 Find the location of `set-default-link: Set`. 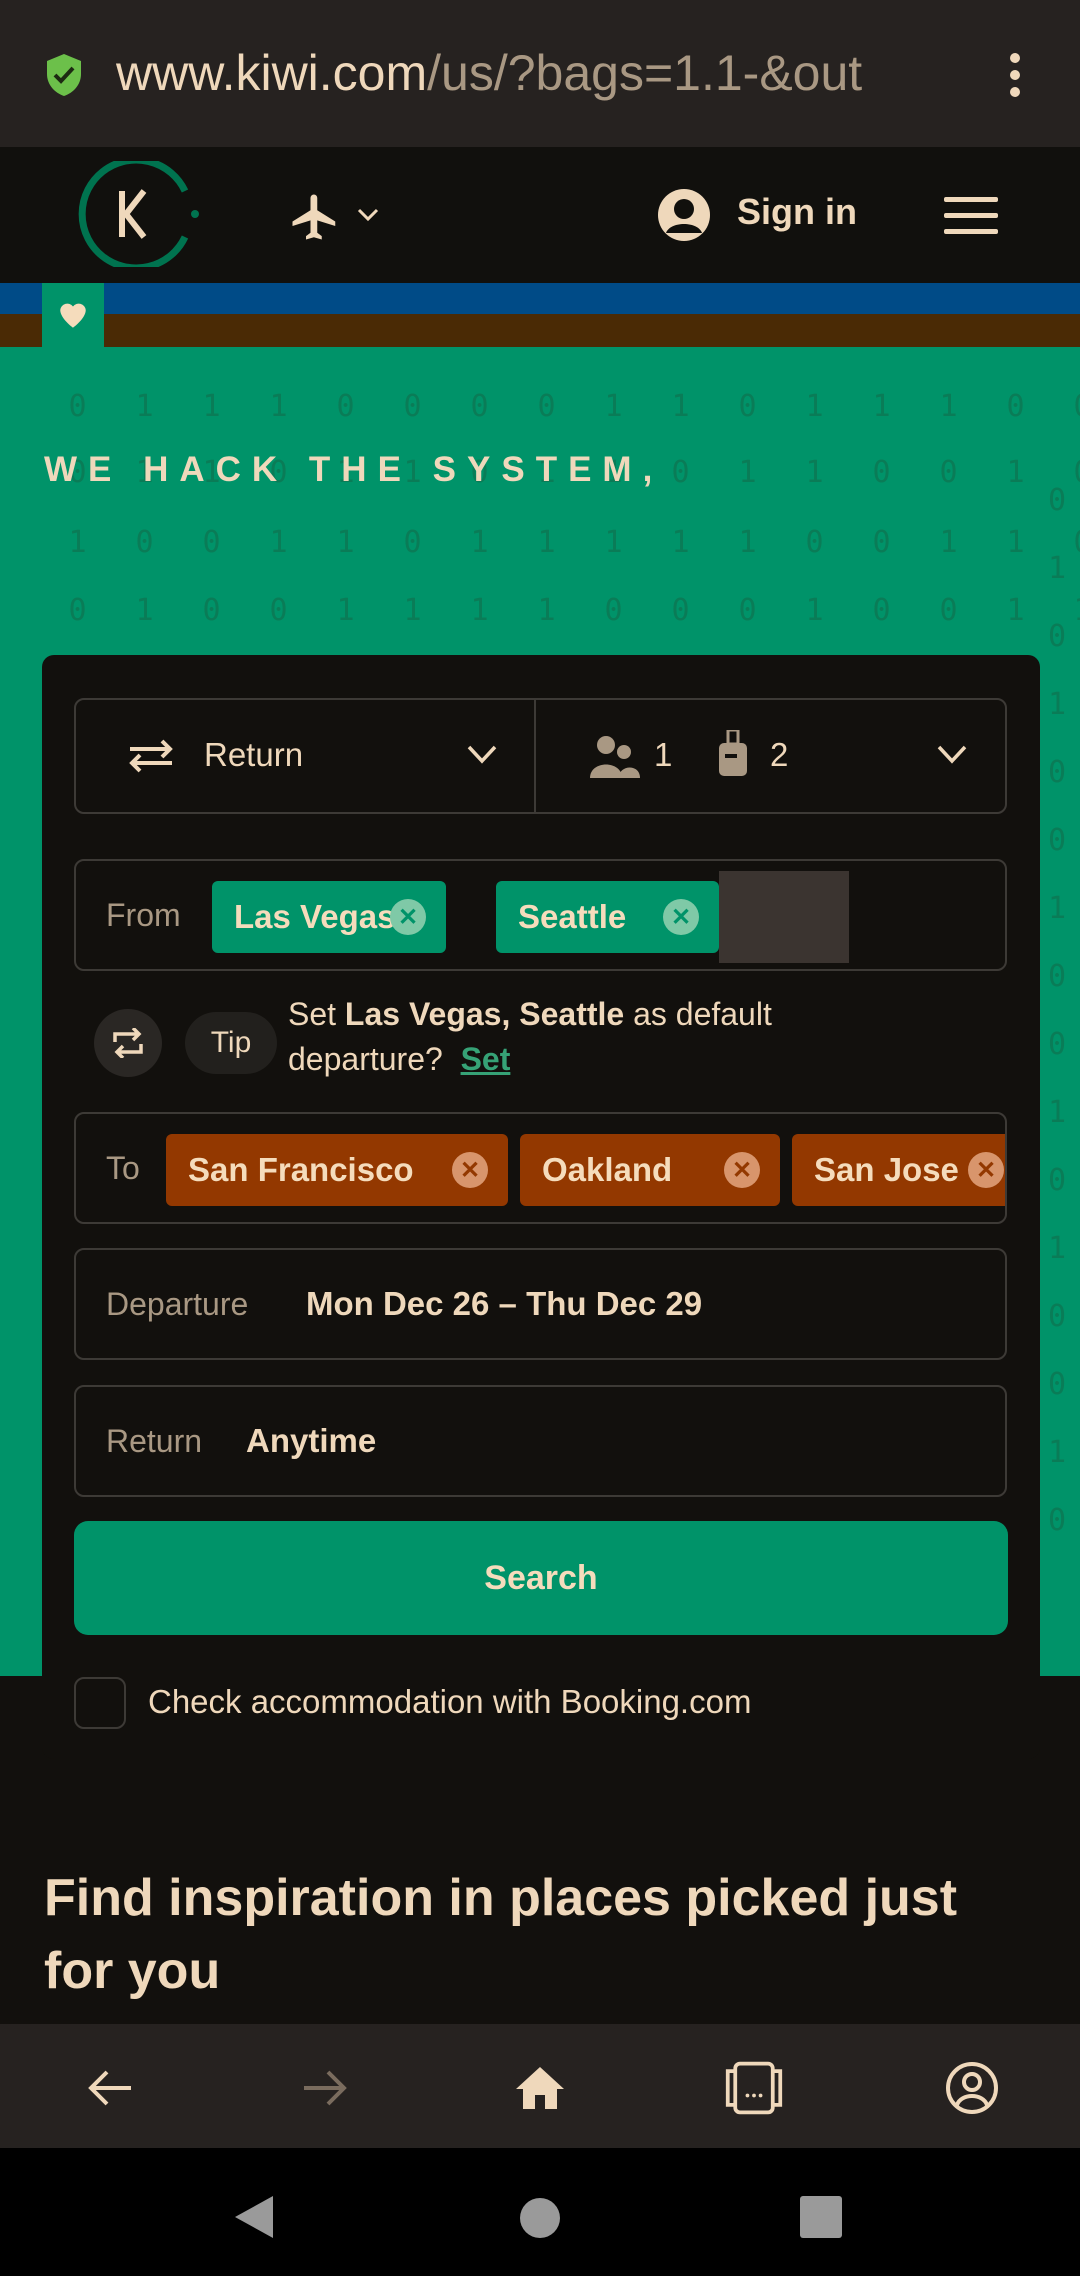

set-default-link: Set is located at coordinates (486, 1059).